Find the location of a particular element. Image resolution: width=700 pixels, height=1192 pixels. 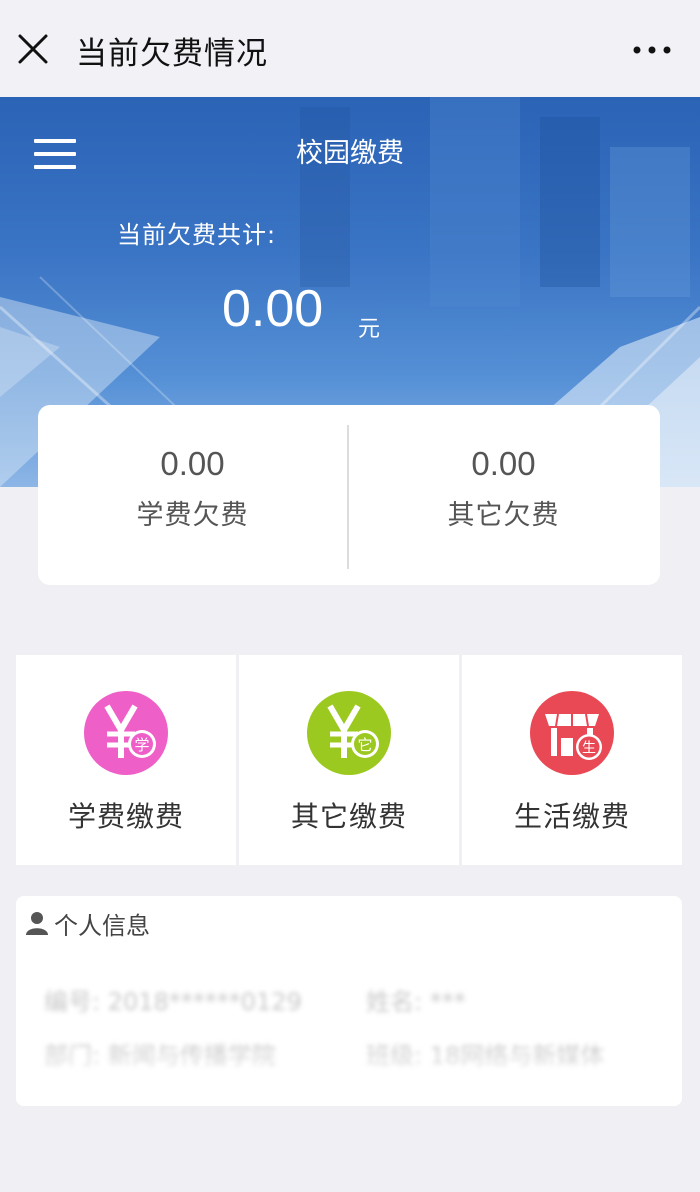

hero-title: 校园缴费 is located at coordinates (350, 153).